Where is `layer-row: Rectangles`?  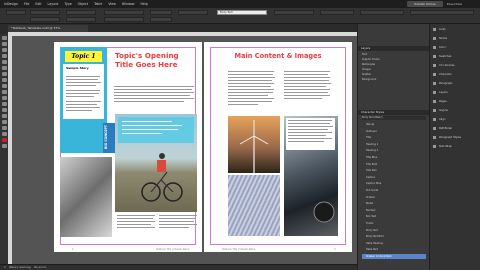 layer-row: Rectangles is located at coordinates (394, 65).